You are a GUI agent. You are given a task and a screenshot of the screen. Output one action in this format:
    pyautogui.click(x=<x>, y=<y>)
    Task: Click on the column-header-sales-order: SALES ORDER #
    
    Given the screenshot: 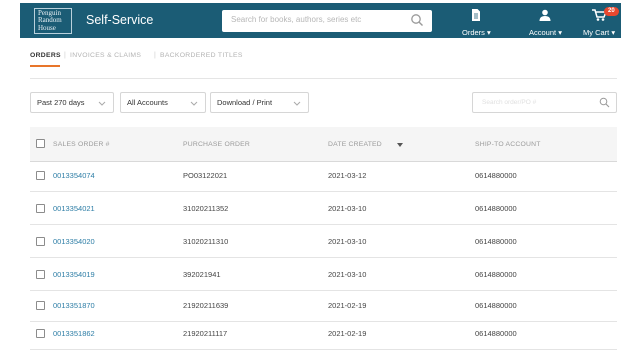 What is the action you would take?
    pyautogui.click(x=81, y=144)
    